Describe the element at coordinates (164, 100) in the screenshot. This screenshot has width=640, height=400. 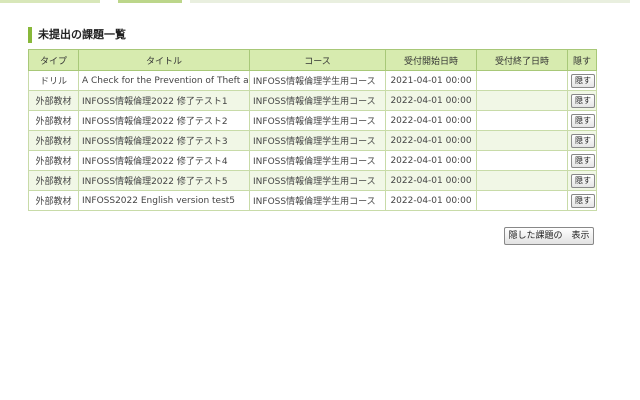
I see `title-cell: INFOSS情報倫理2022 修了テスト1` at that location.